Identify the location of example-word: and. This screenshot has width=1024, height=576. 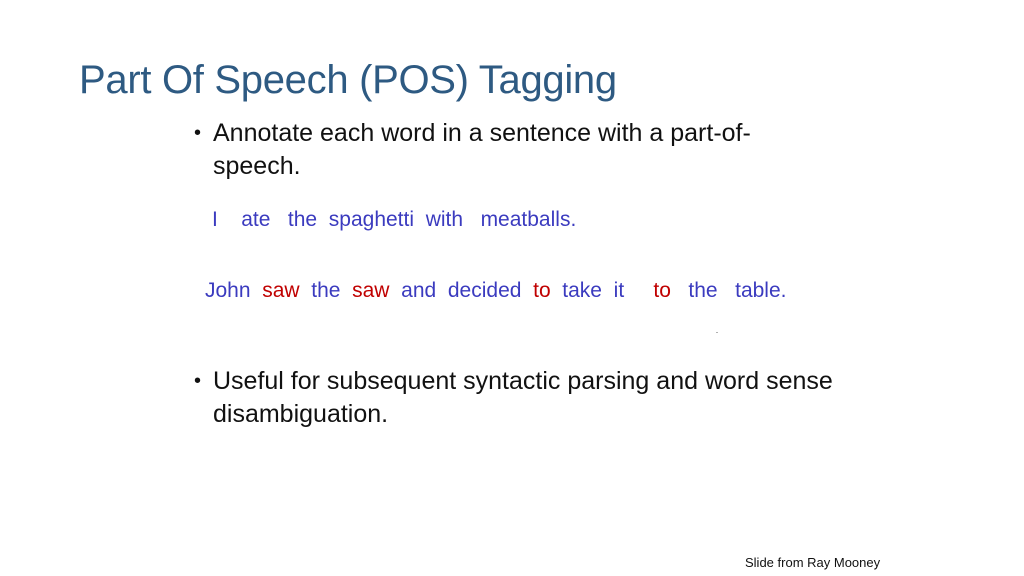
(419, 290).